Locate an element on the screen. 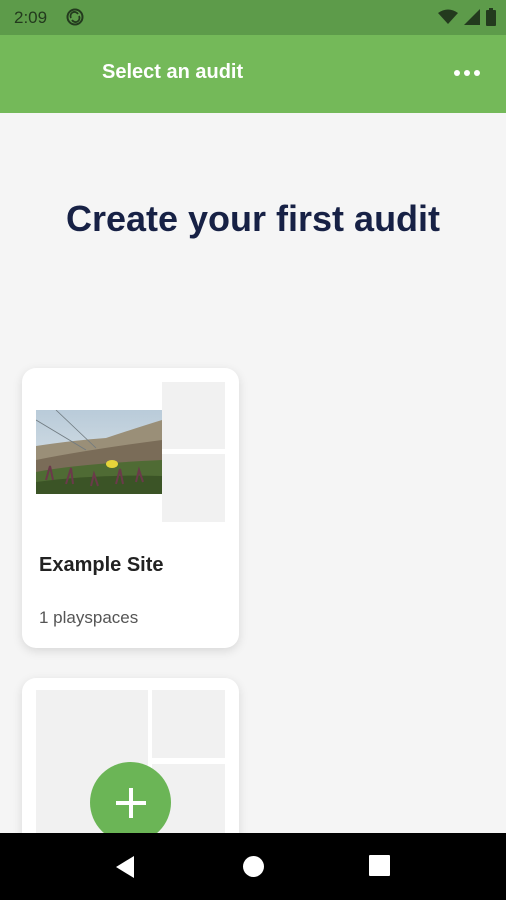 The height and width of the screenshot is (900, 506). more-options-button is located at coordinates (467, 73).